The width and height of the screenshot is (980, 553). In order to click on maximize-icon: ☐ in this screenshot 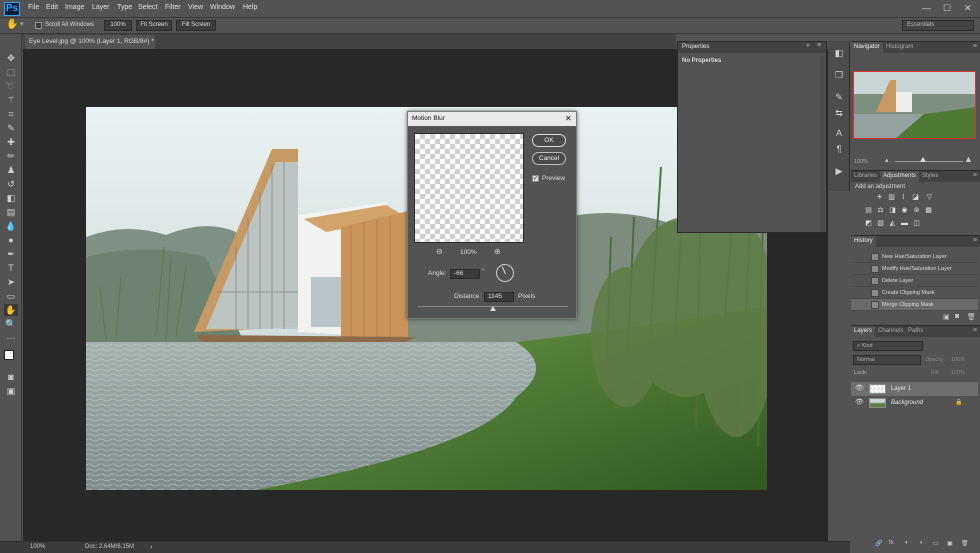, I will do `click(947, 8)`.